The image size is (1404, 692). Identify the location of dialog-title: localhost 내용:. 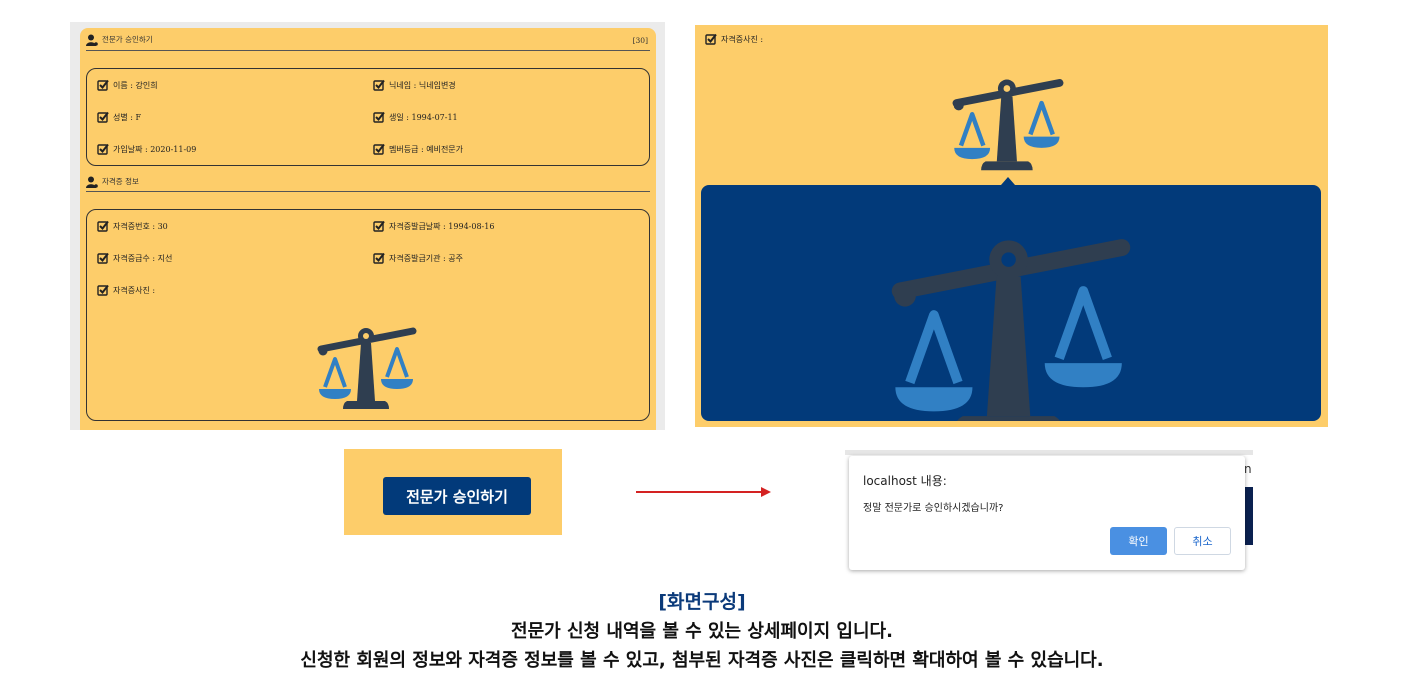
(905, 481).